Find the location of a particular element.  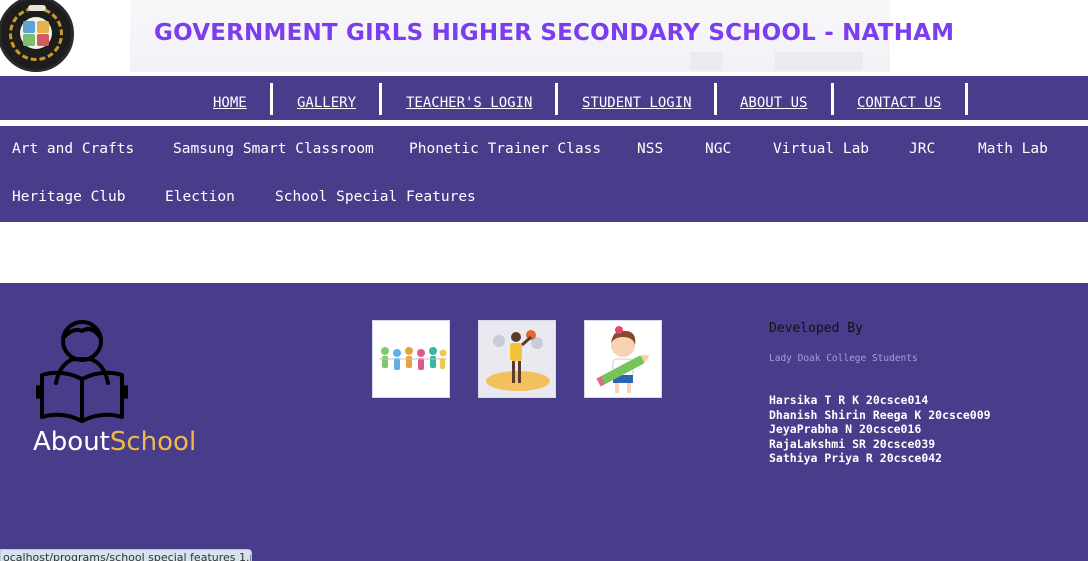

sports-player-image is located at coordinates (517, 359).